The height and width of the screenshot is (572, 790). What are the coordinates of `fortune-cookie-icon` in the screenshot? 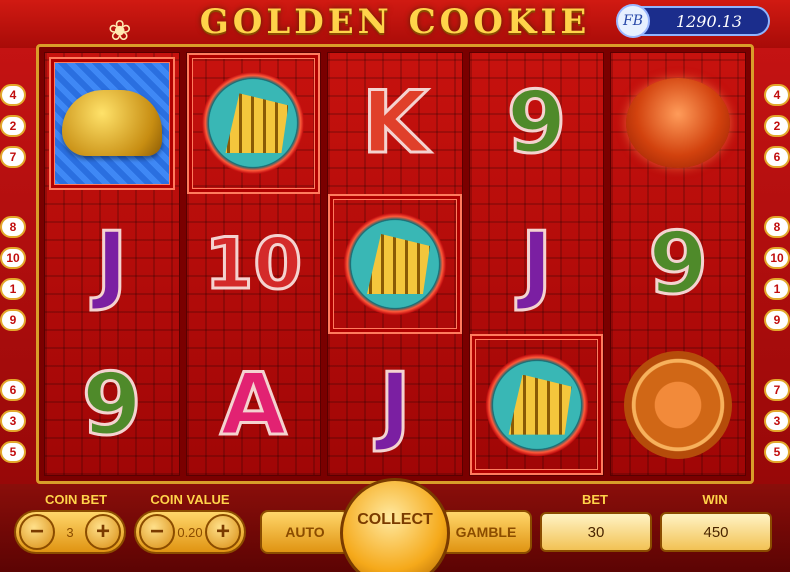 It's located at (111, 123).